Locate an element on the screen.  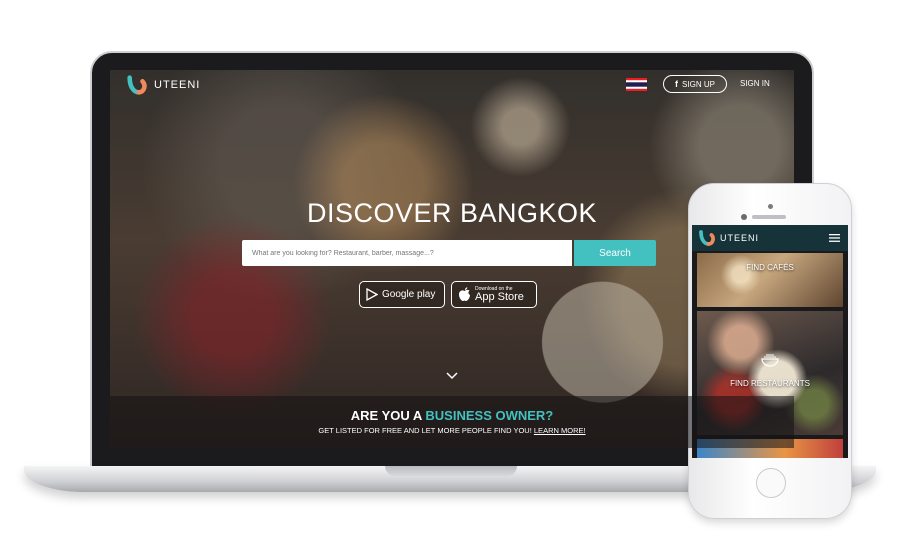
search-bar: Search is located at coordinates (449, 253).